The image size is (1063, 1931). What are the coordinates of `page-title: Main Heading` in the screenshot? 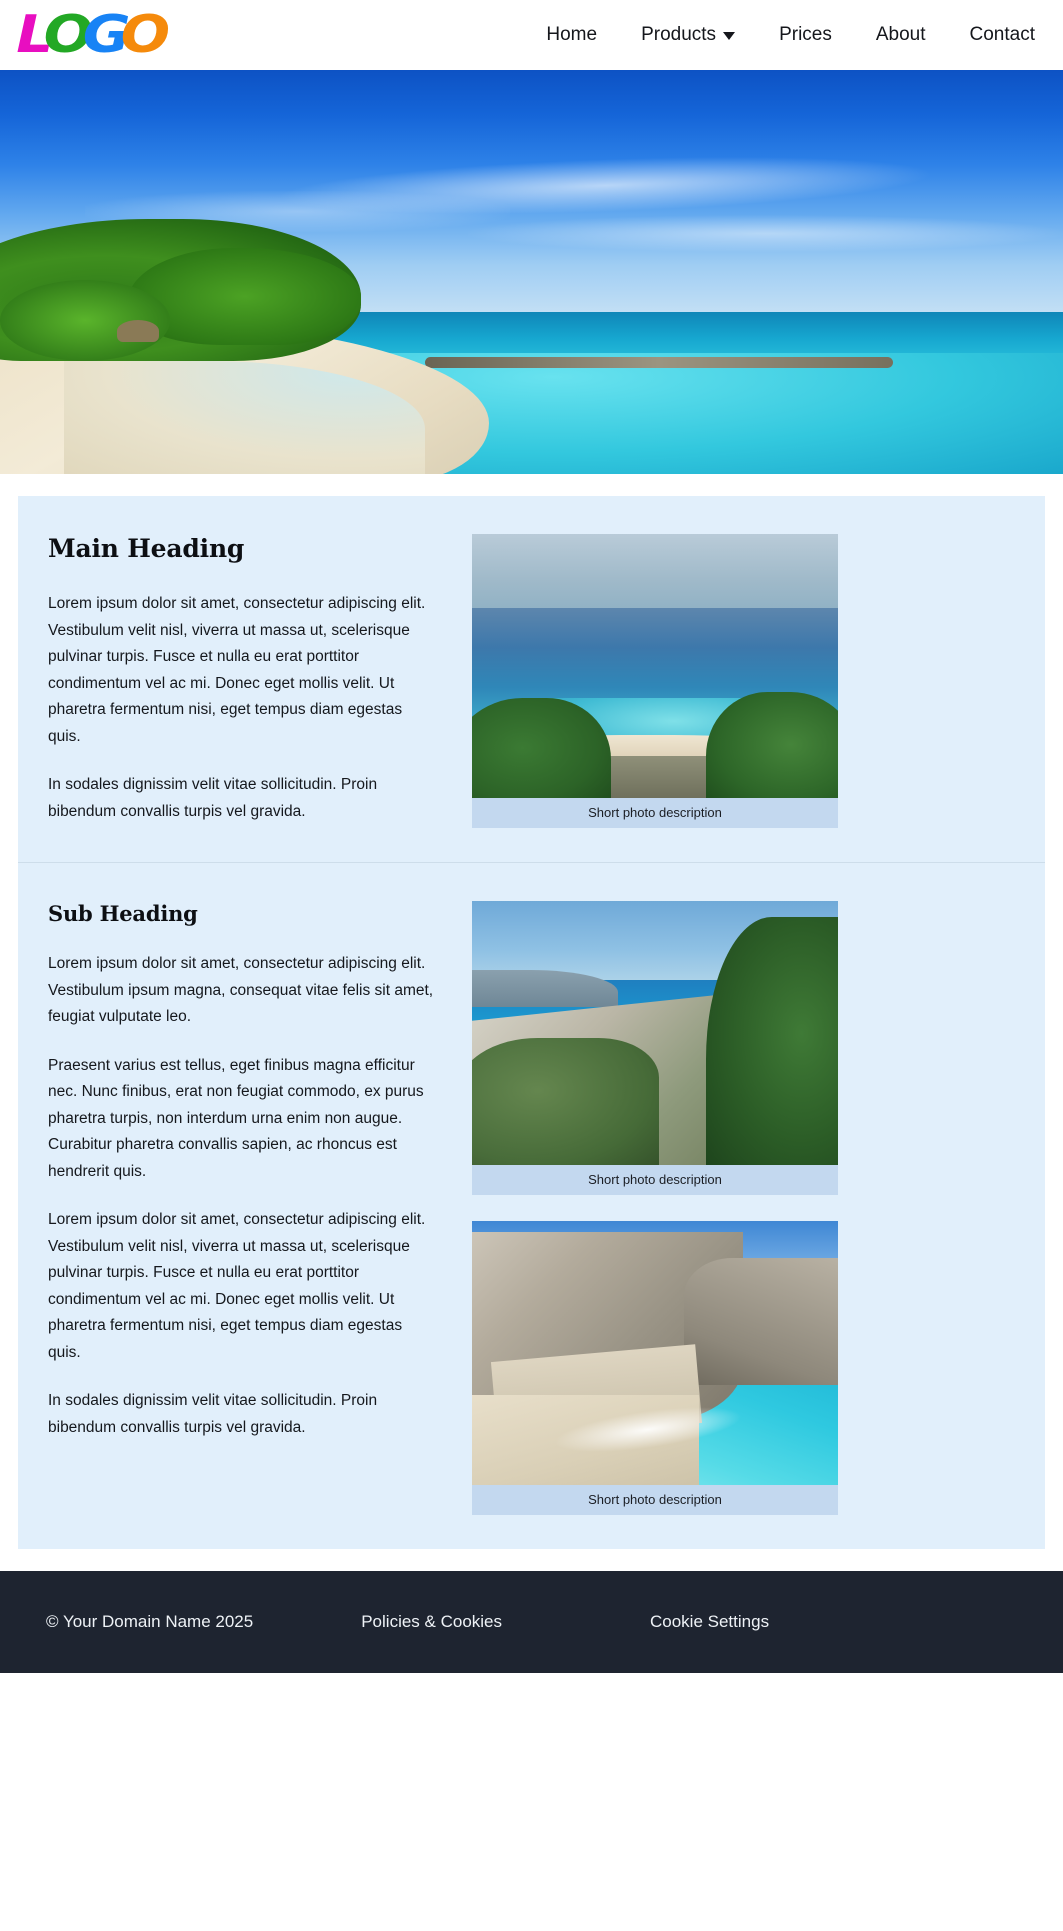 It's located at (146, 548).